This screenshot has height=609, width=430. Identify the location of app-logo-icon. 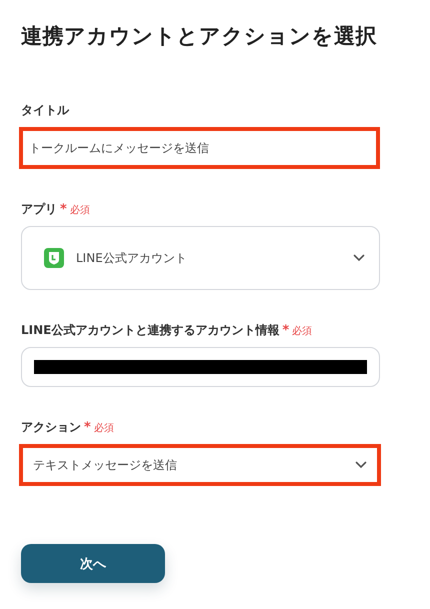
(54, 258).